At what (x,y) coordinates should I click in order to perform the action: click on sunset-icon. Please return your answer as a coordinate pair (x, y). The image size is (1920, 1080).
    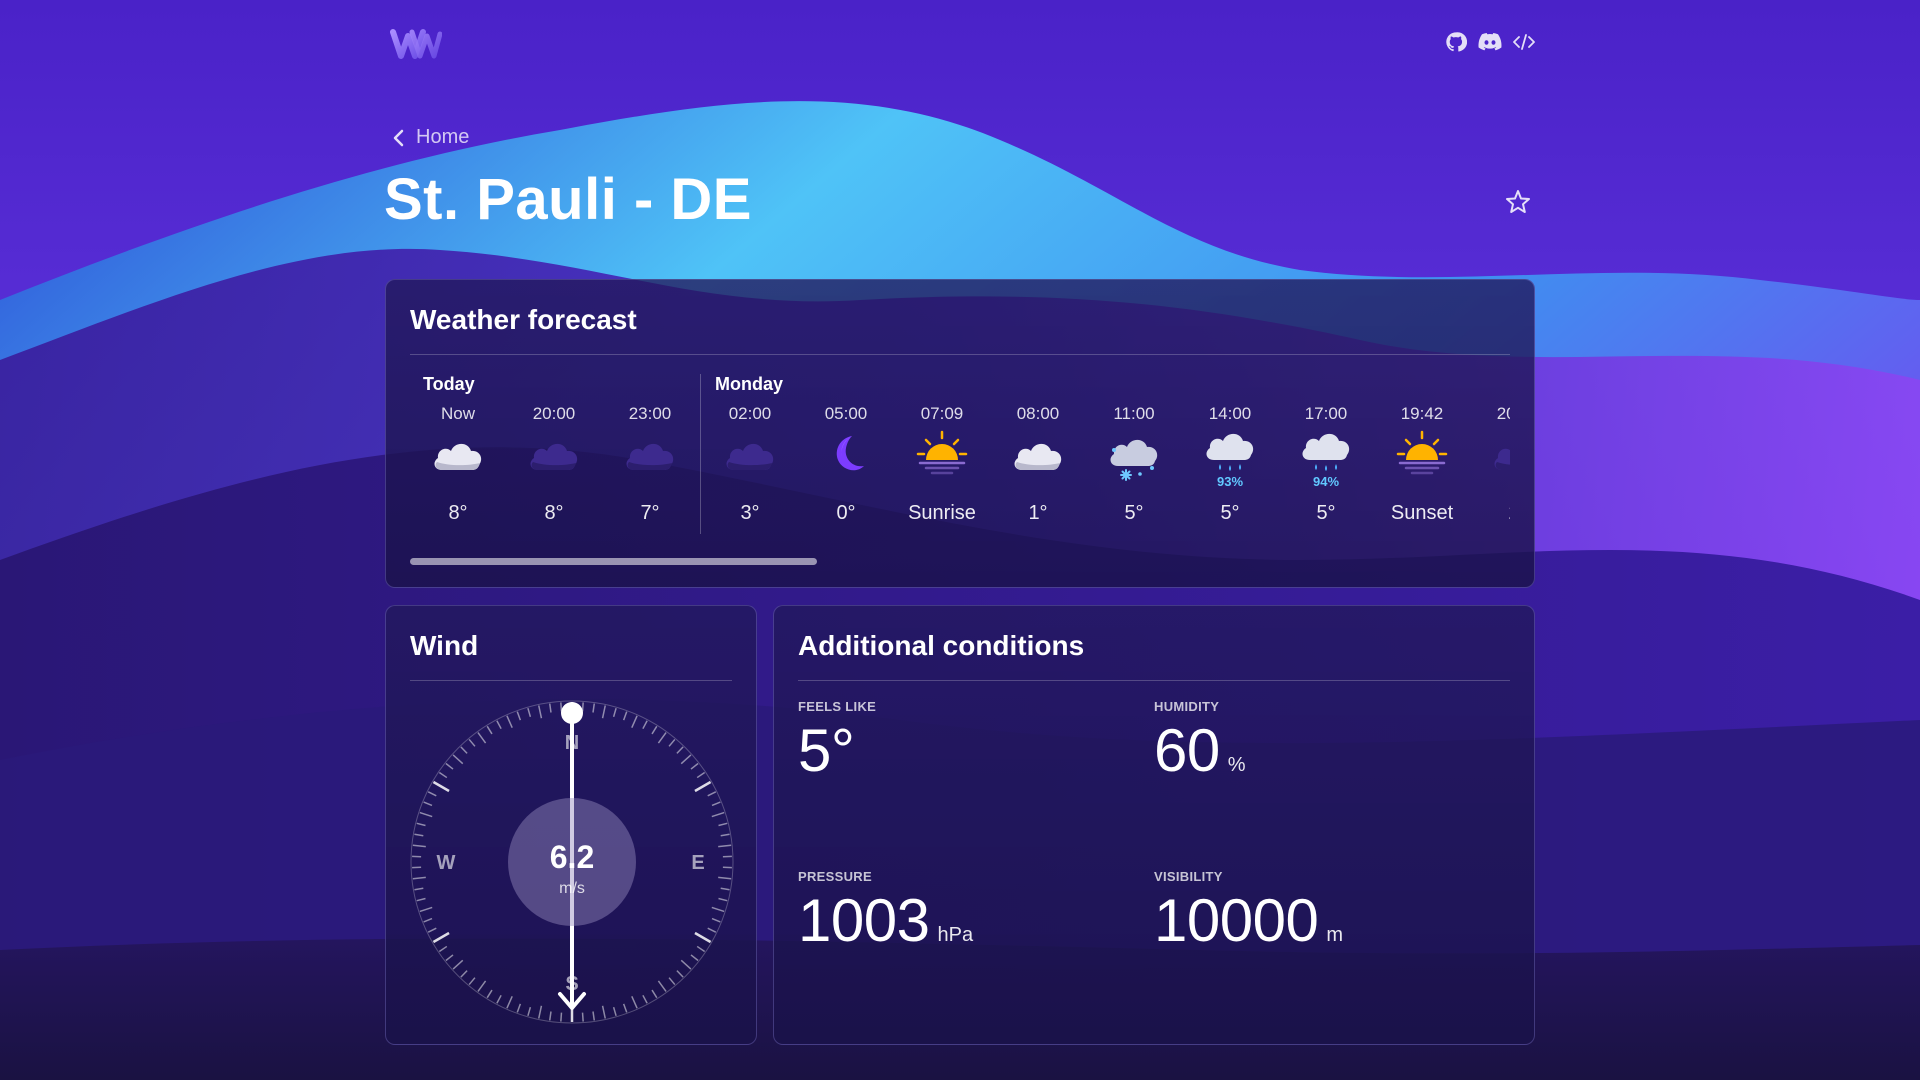
    Looking at the image, I should click on (1422, 452).